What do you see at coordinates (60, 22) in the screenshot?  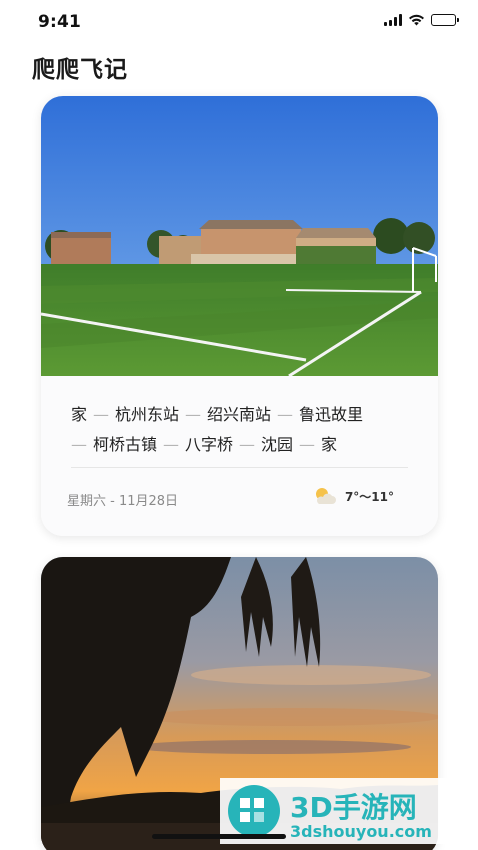 I see `status-time: 9:41` at bounding box center [60, 22].